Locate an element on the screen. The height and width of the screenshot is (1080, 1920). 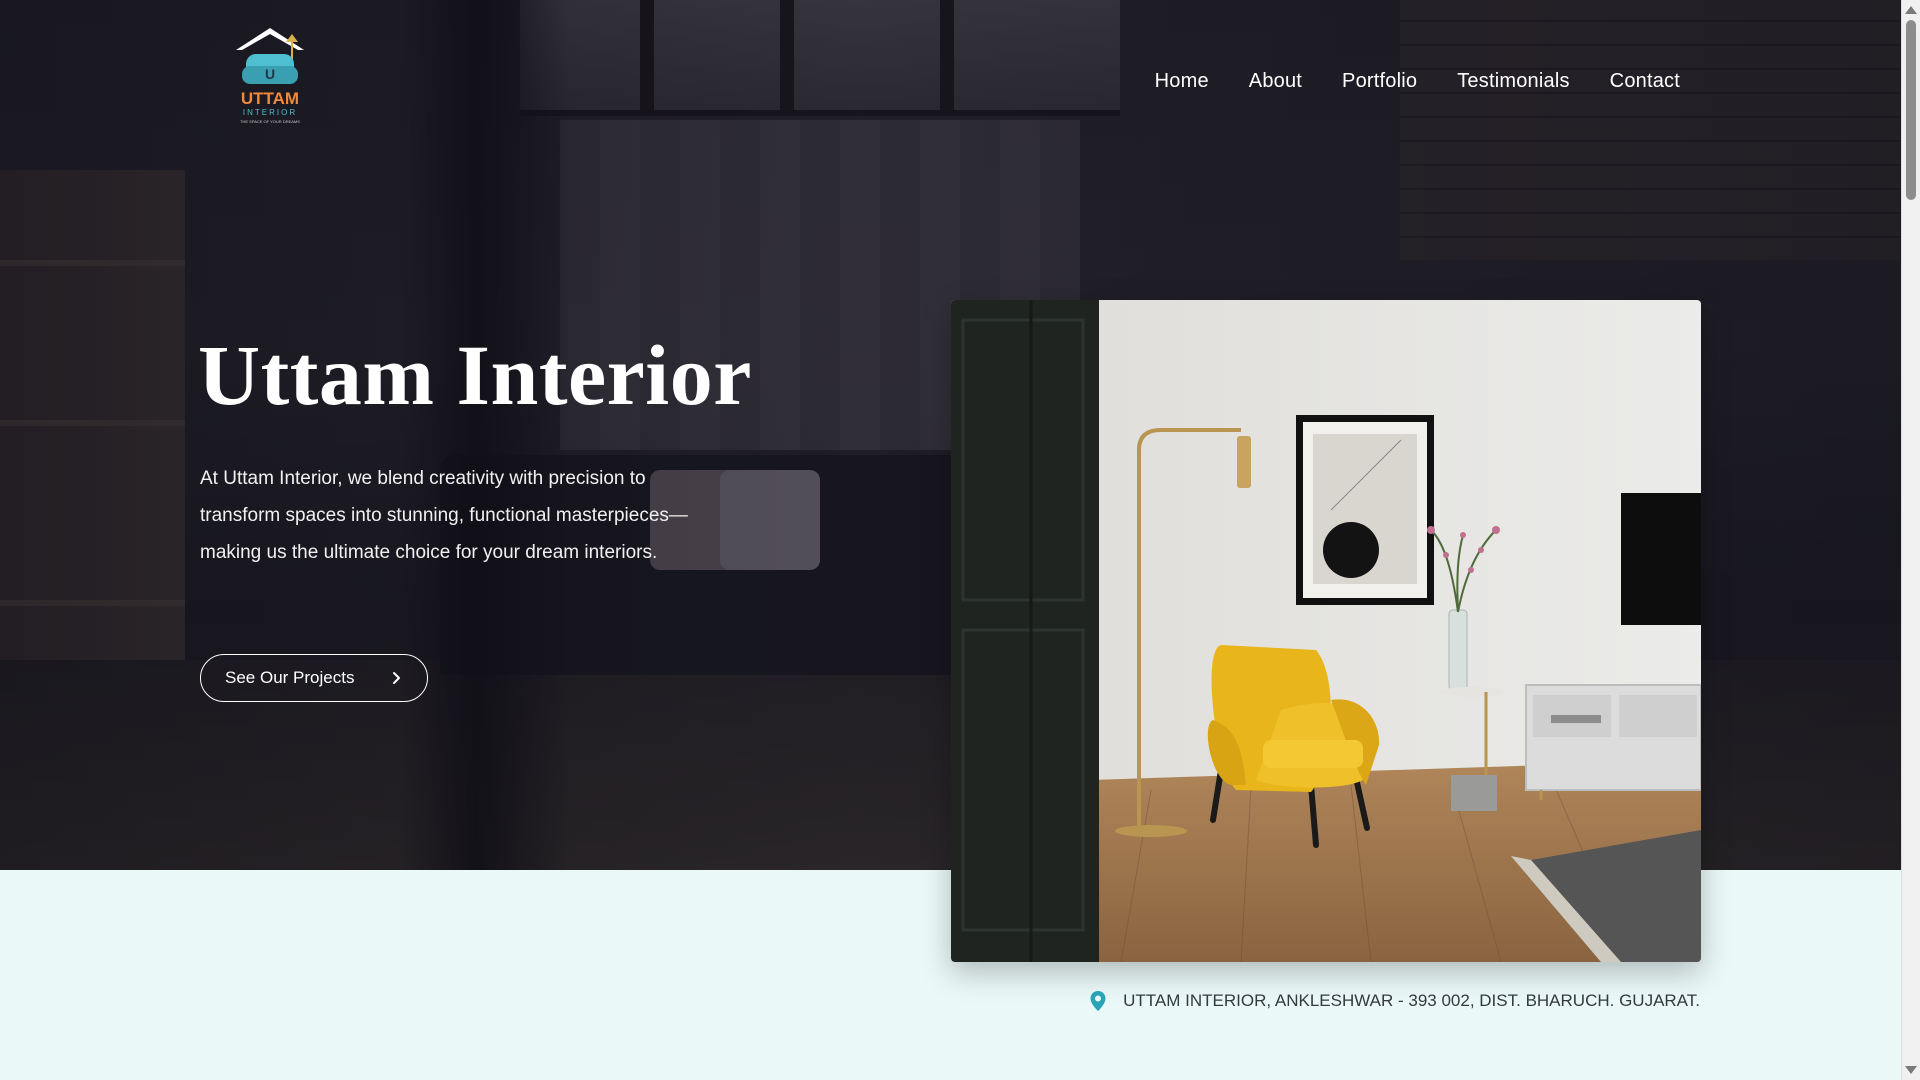
svg-text: THE SPACE OF YOUR DREAMS is located at coordinates (270, 121).